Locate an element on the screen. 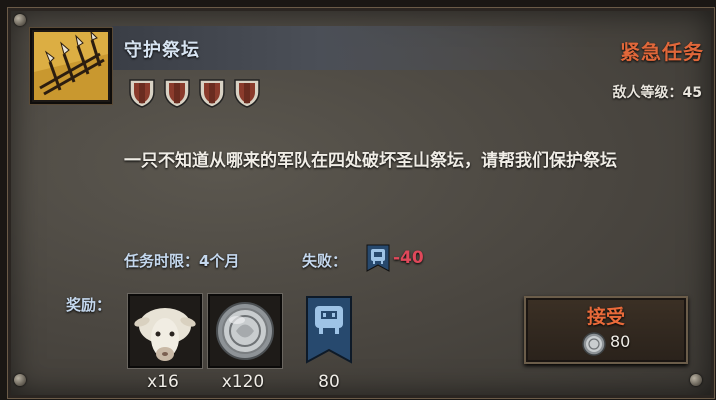  difficulty-shields is located at coordinates (194, 93).